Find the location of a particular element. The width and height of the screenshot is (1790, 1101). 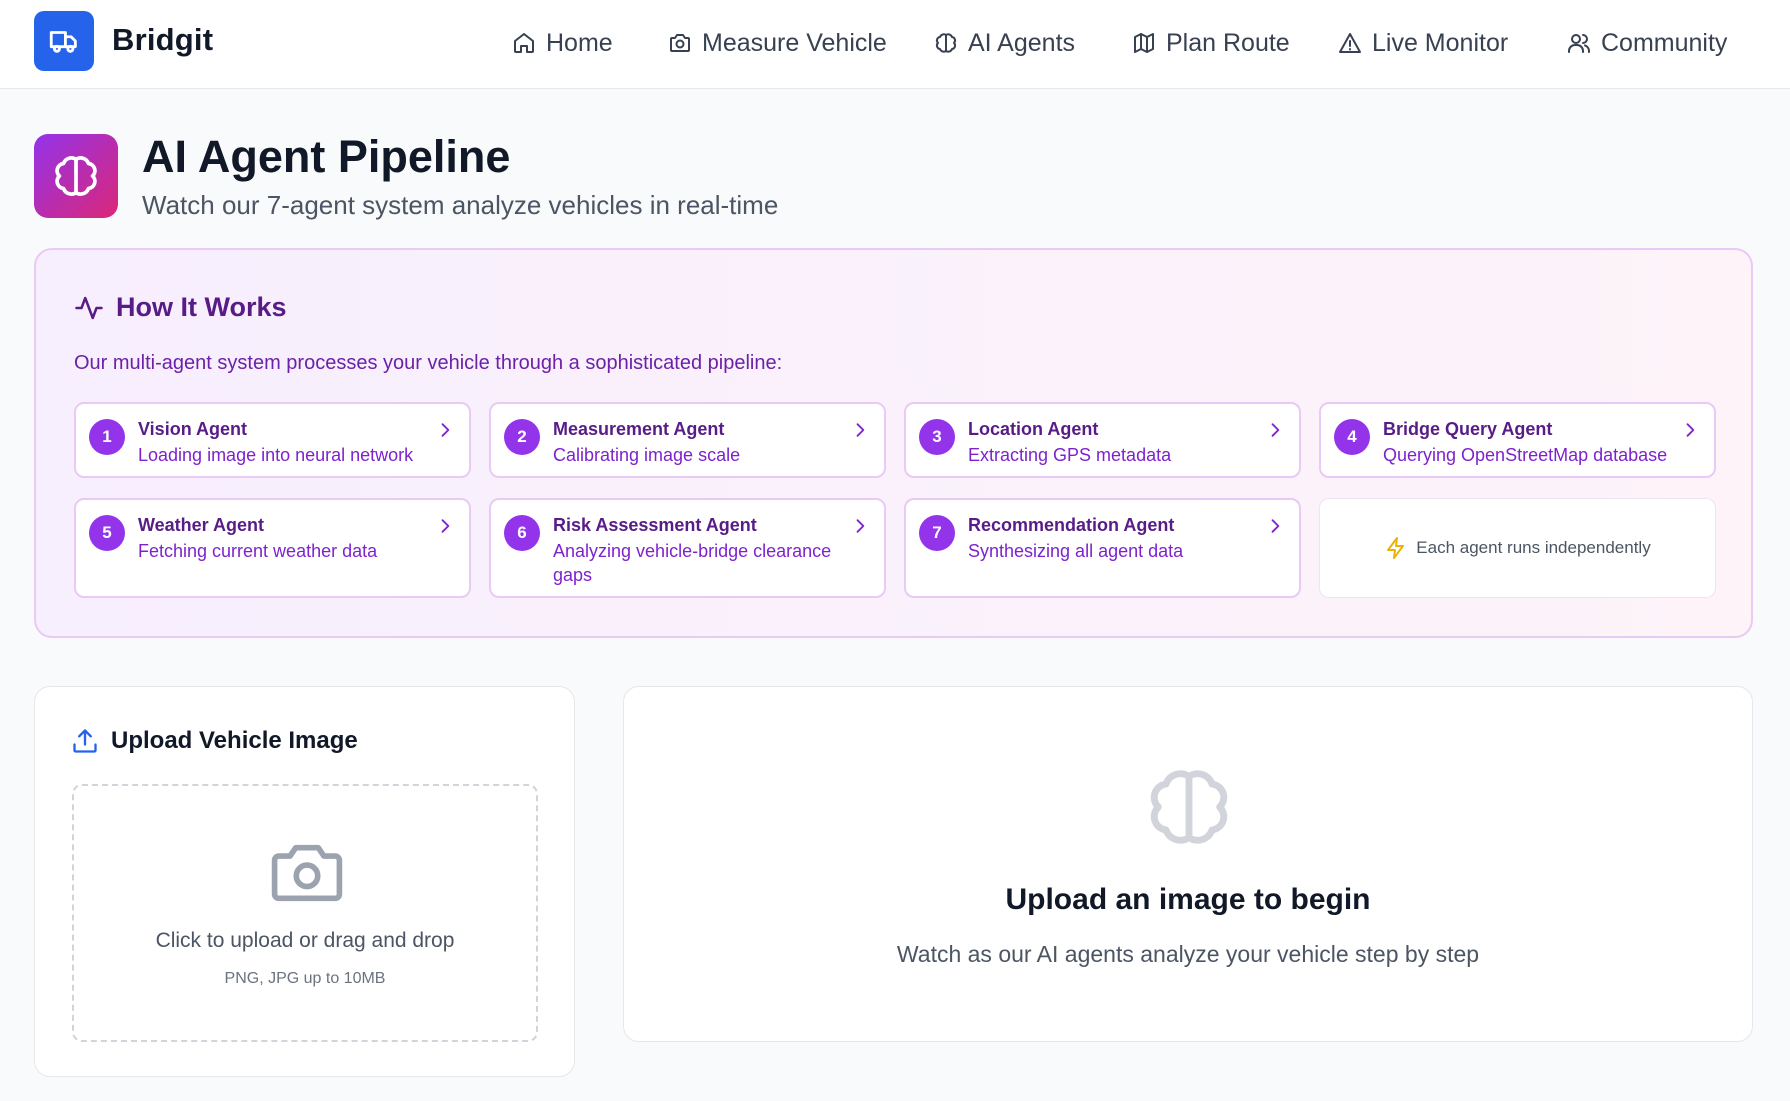

agent-number-badge: 7 is located at coordinates (937, 533).